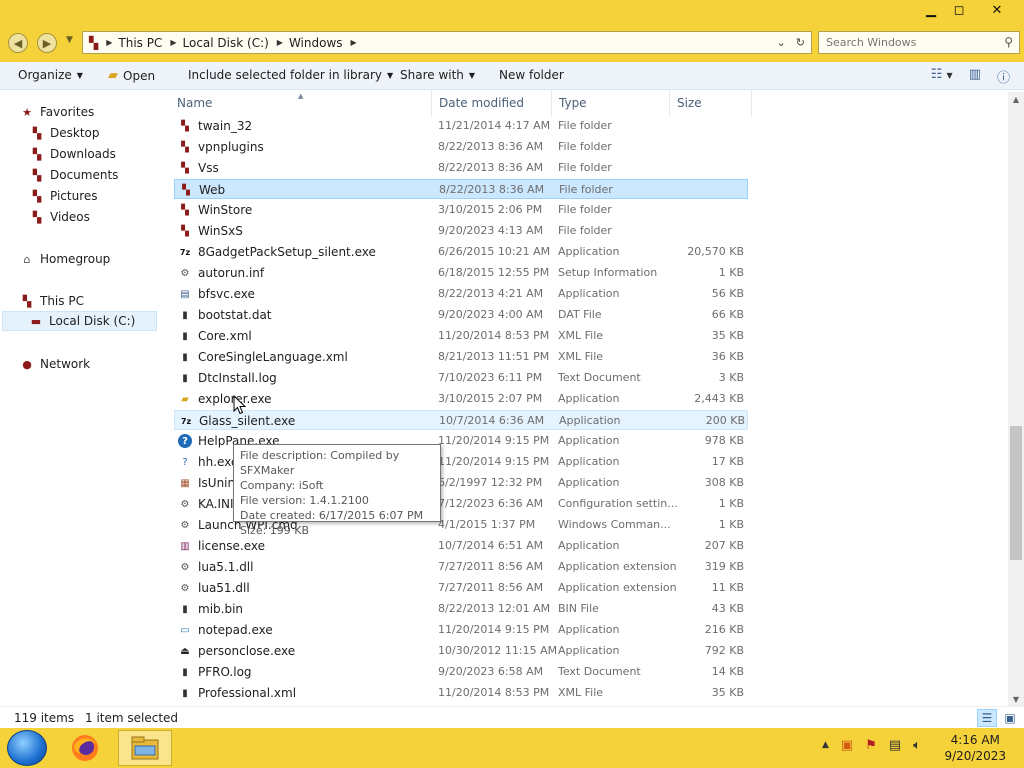  Describe the element at coordinates (942, 76) in the screenshot. I see `change-view-icon: ☷ ▼` at that location.